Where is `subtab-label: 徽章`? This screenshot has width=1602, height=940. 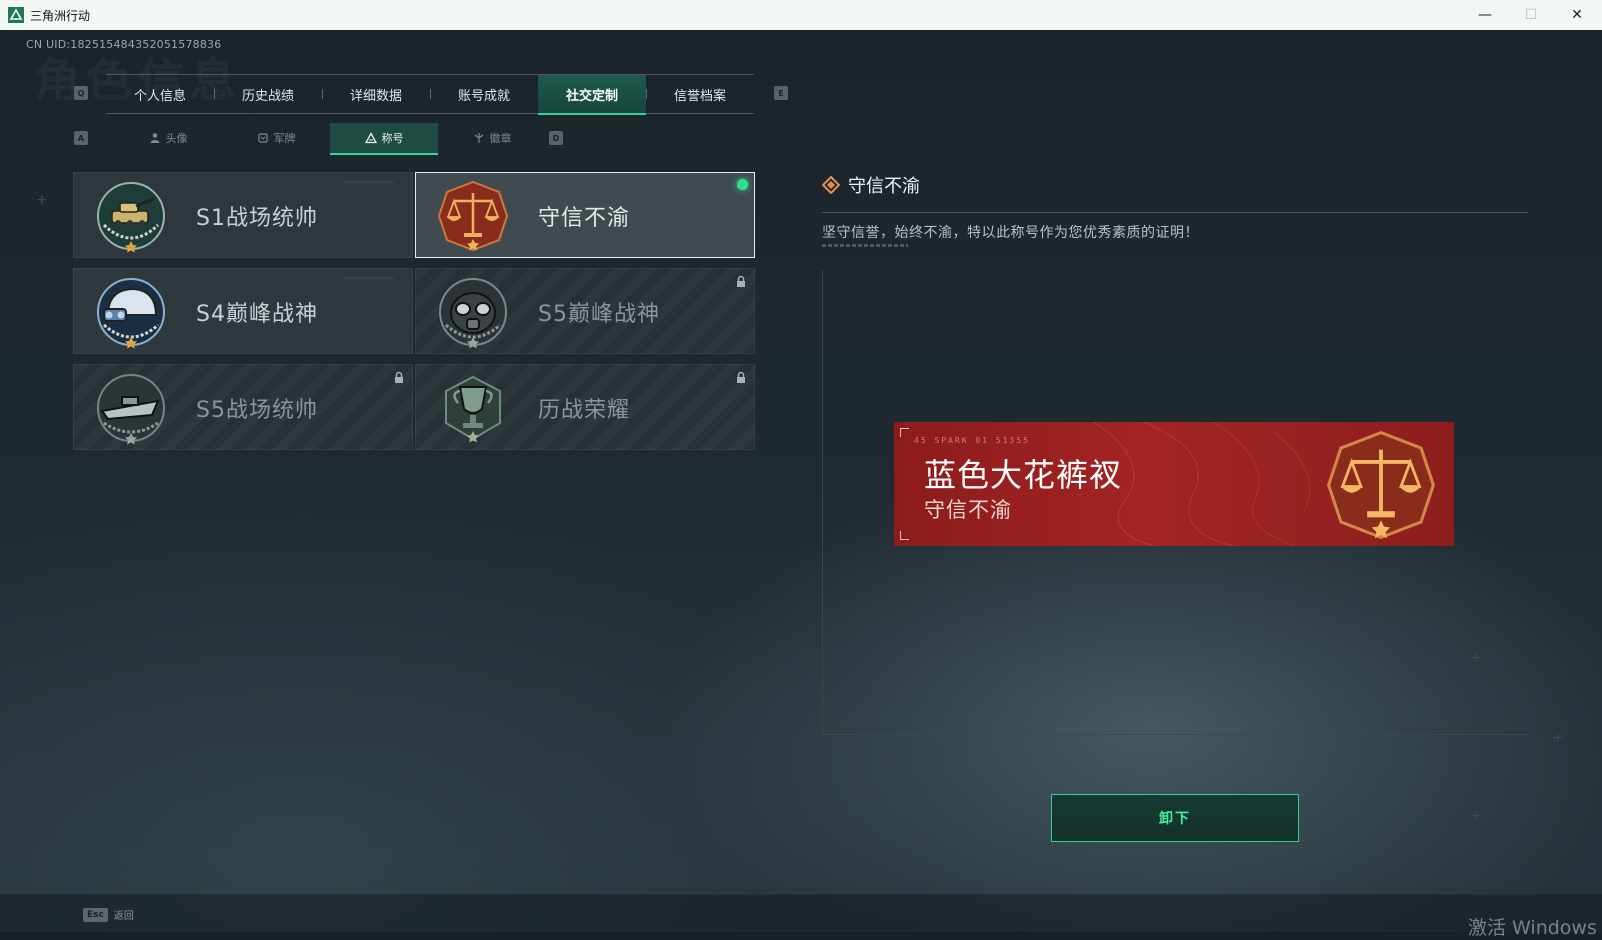 subtab-label: 徽章 is located at coordinates (500, 138).